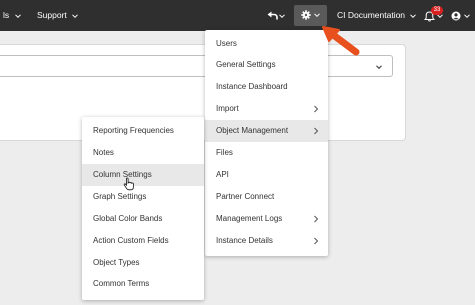 Image resolution: width=475 pixels, height=305 pixels. I want to click on top-navigation-bar: ls Support CI Documentation 33, so click(237, 15).